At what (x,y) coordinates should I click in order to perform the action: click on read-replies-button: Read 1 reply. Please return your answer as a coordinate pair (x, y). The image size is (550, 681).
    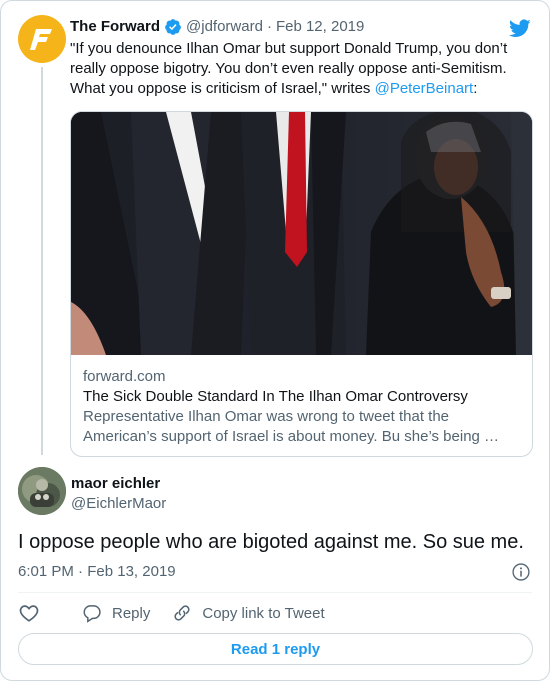
    Looking at the image, I should click on (275, 649).